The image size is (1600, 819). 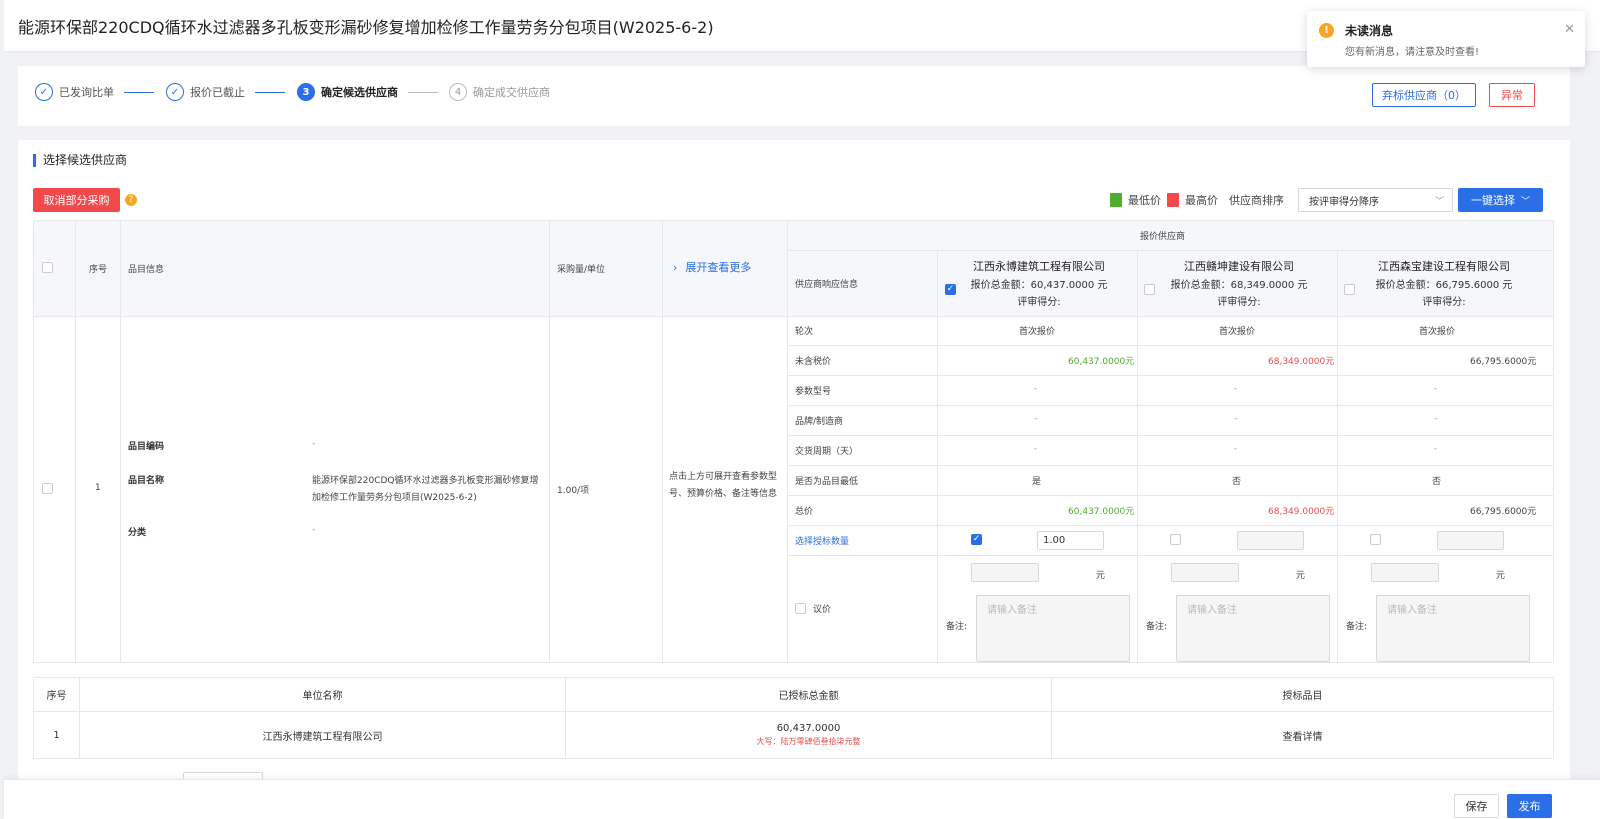 I want to click on legend-highest: 最高价, so click(x=1192, y=200).